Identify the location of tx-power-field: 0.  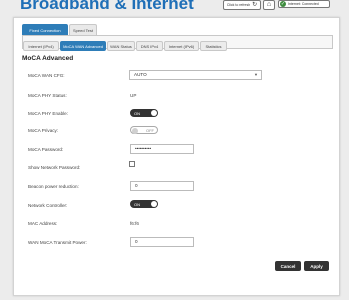
(162, 242).